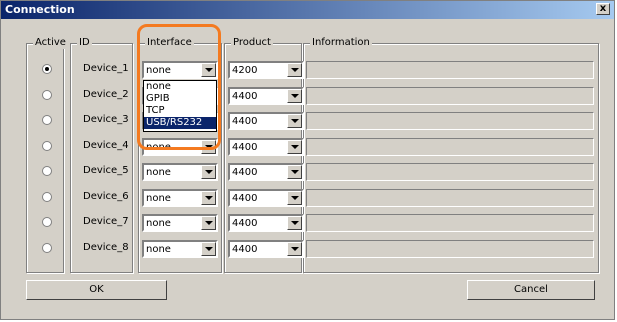 The width and height of the screenshot is (617, 322). What do you see at coordinates (106, 119) in the screenshot?
I see `device-id: Device_3` at bounding box center [106, 119].